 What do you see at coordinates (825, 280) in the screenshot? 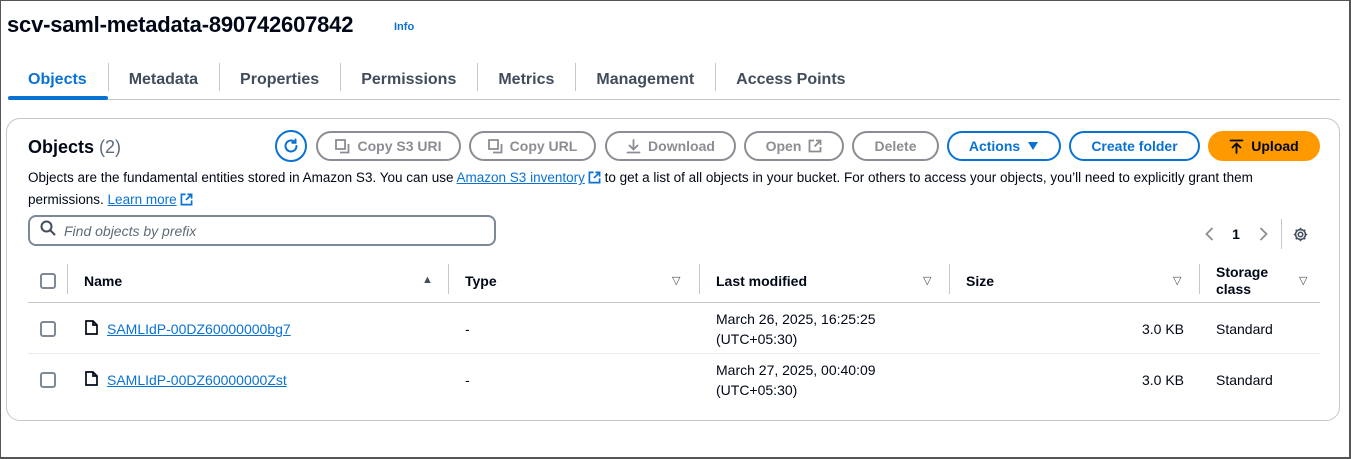
I see `column-header-last-modified: Last modified` at bounding box center [825, 280].